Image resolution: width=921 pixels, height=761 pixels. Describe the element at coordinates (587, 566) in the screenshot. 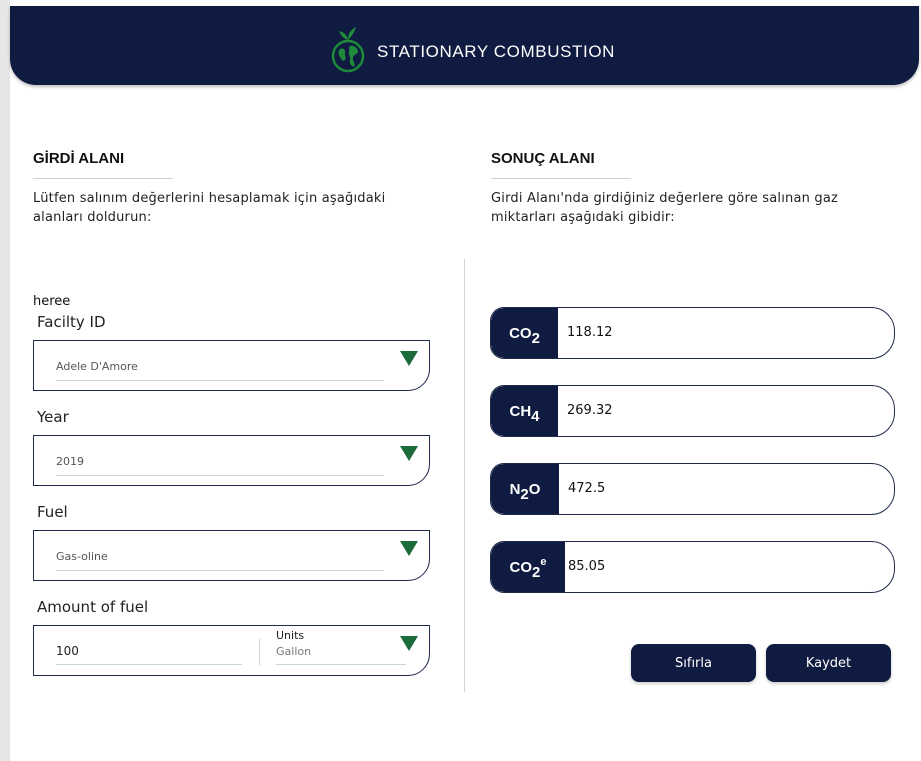

I see `result-value-co2e: 85.05` at that location.